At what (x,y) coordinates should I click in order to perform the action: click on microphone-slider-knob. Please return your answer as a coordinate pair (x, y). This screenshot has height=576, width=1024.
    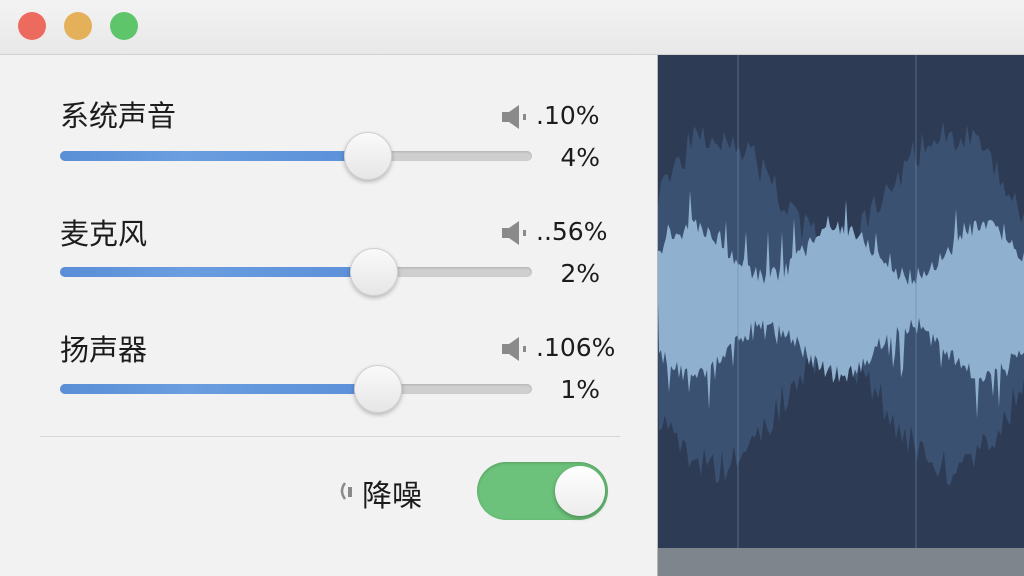
    Looking at the image, I should click on (374, 272).